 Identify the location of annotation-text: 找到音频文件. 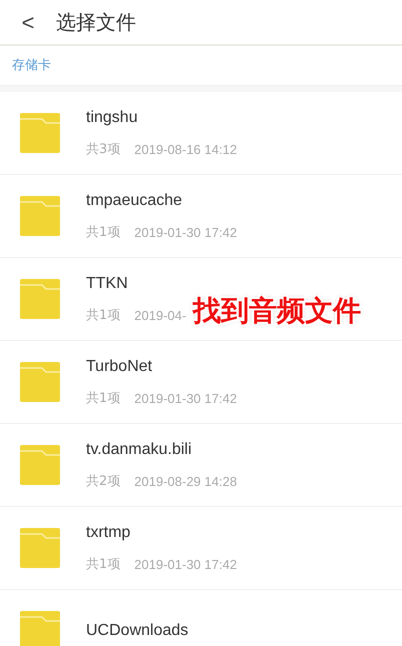
(277, 311).